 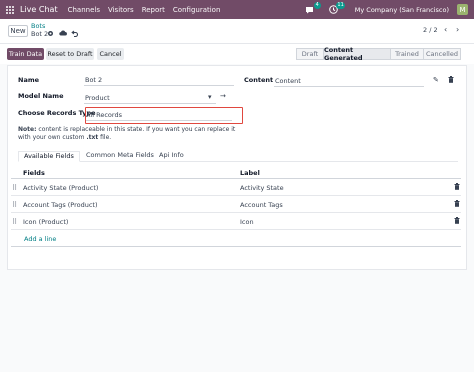 I want to click on pager-value: 2 / 2, so click(x=430, y=30).